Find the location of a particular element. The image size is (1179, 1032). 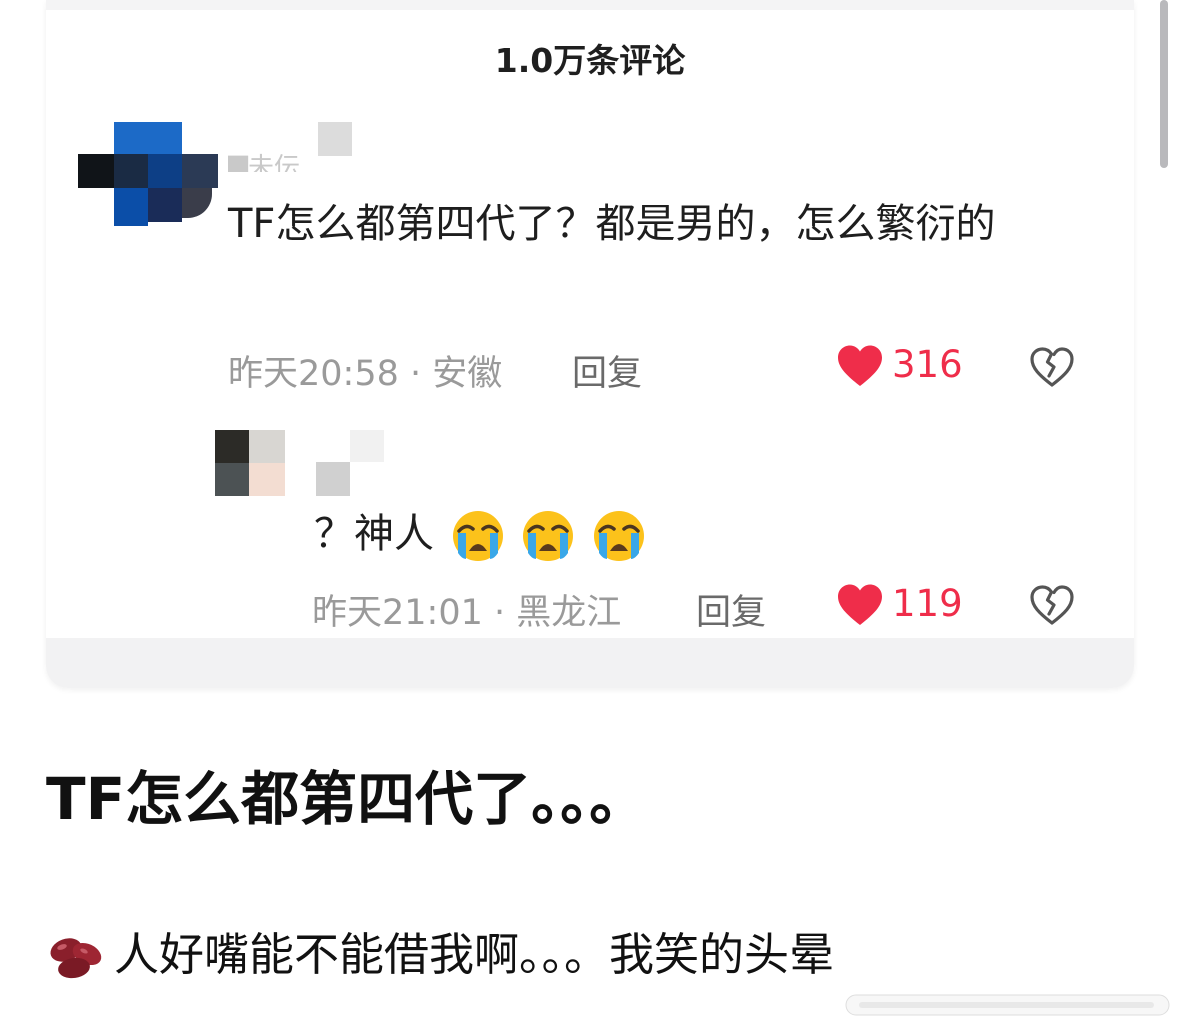

scrollbar-thumb is located at coordinates (1164, 84).